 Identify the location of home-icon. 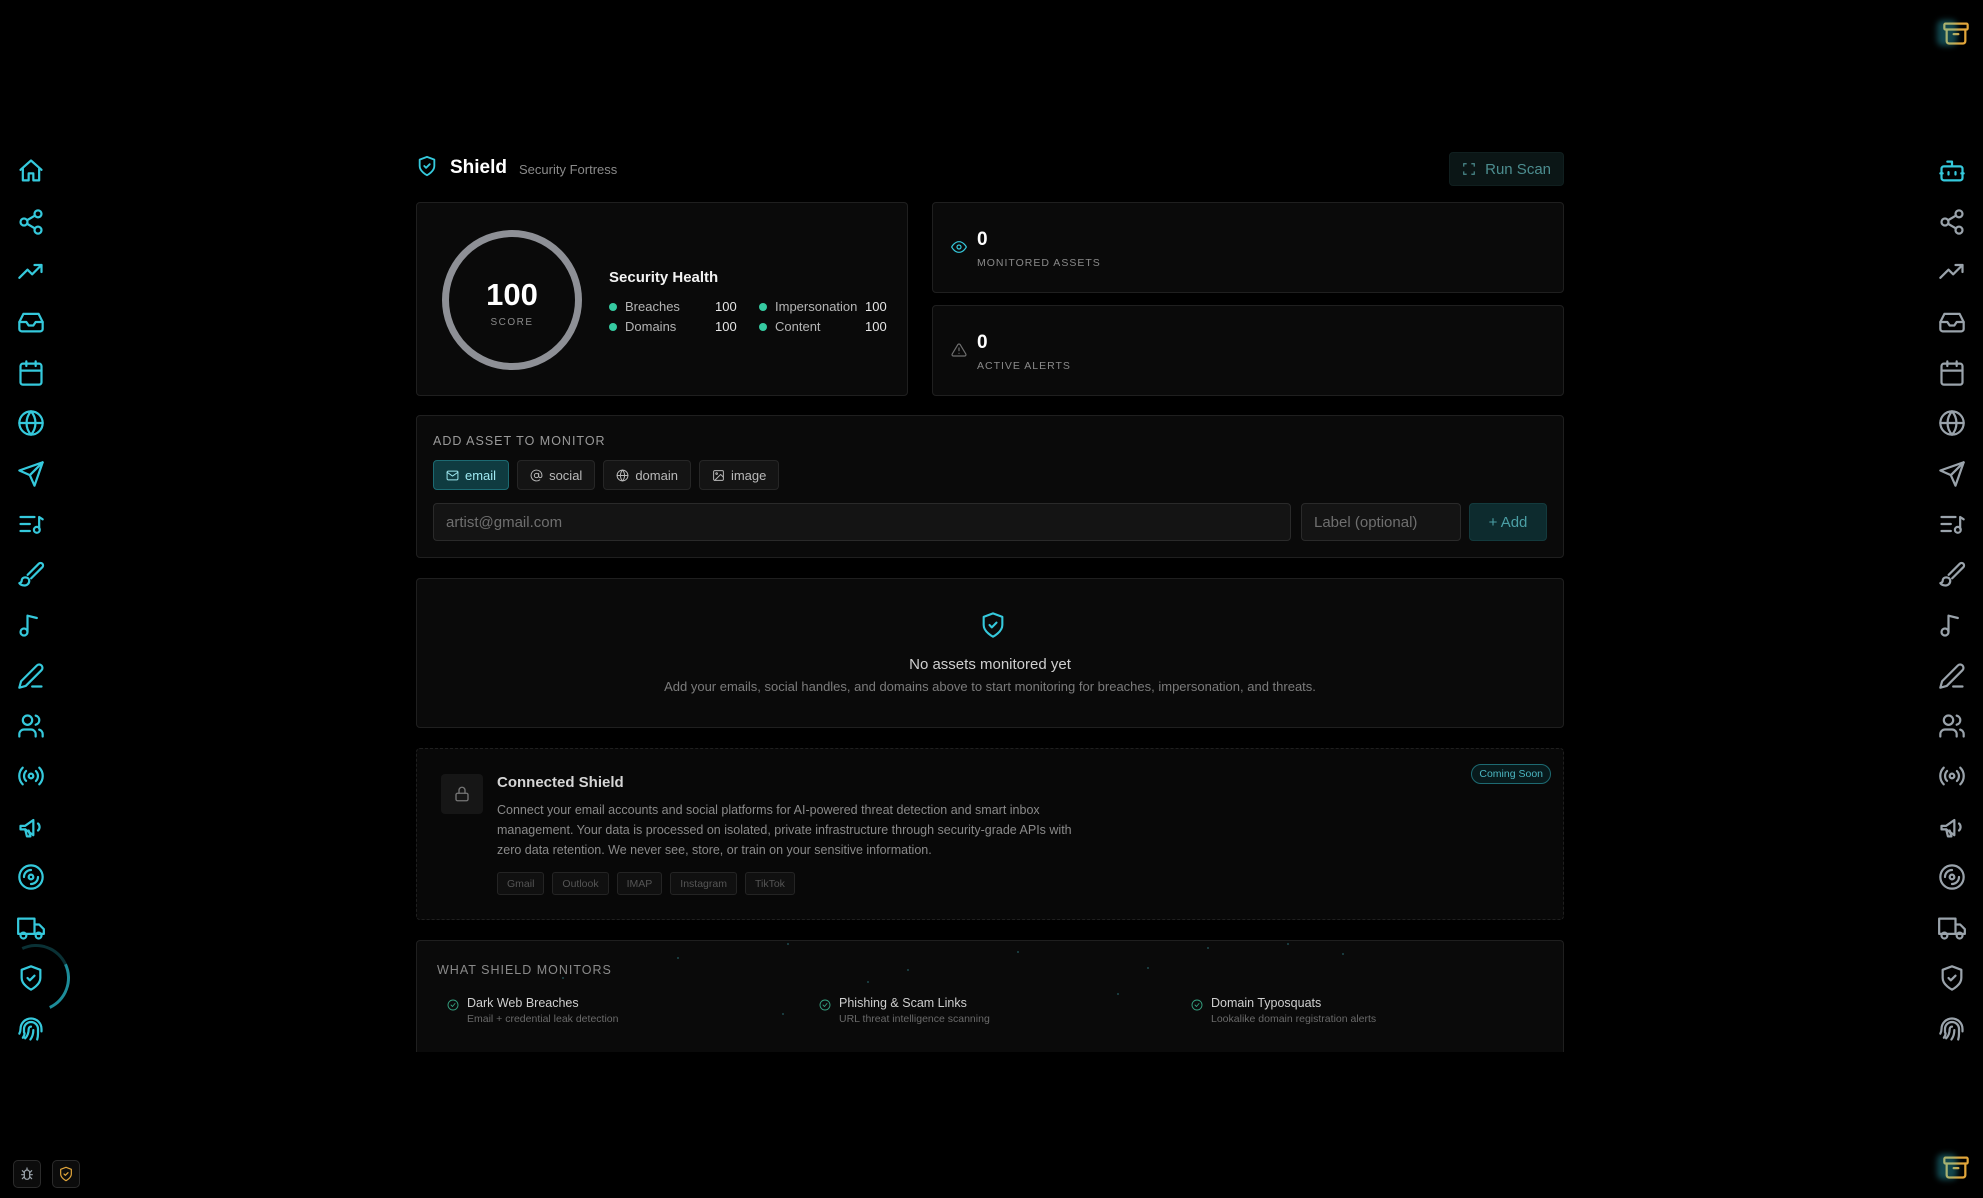
(31, 171).